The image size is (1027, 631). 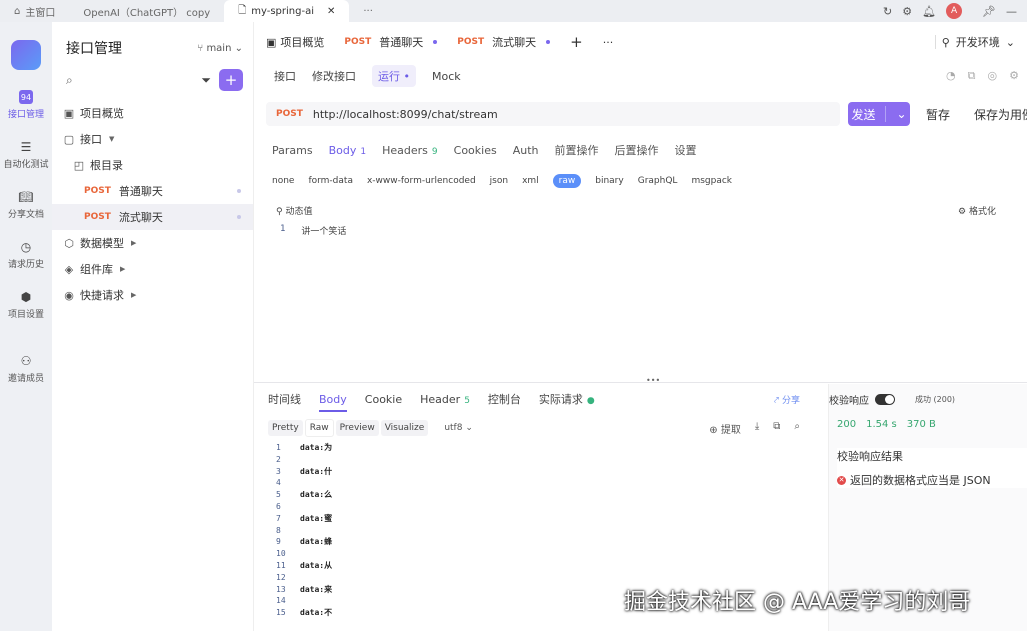 What do you see at coordinates (879, 114) in the screenshot?
I see `send-button: 发送 ⌄` at bounding box center [879, 114].